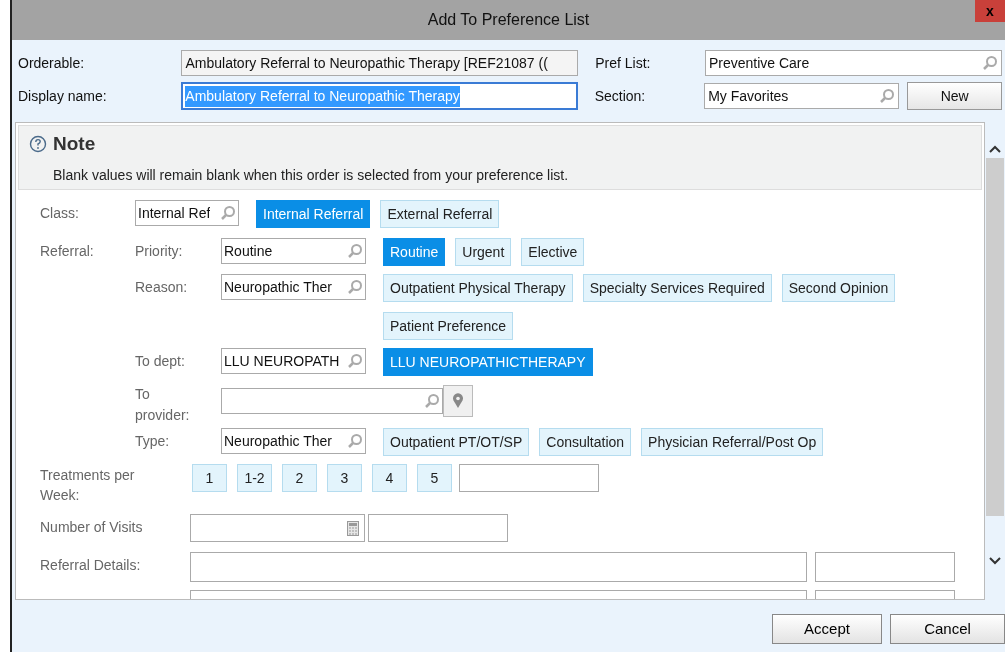 This screenshot has height=652, width=1005. What do you see at coordinates (508, 20) in the screenshot?
I see `window-title: Add To Preference List` at bounding box center [508, 20].